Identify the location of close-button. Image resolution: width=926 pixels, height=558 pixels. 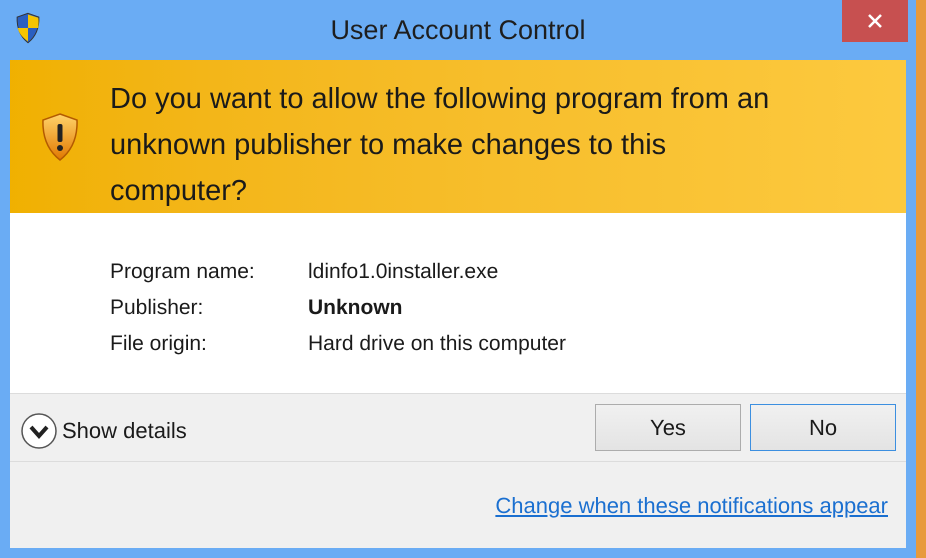
(875, 21).